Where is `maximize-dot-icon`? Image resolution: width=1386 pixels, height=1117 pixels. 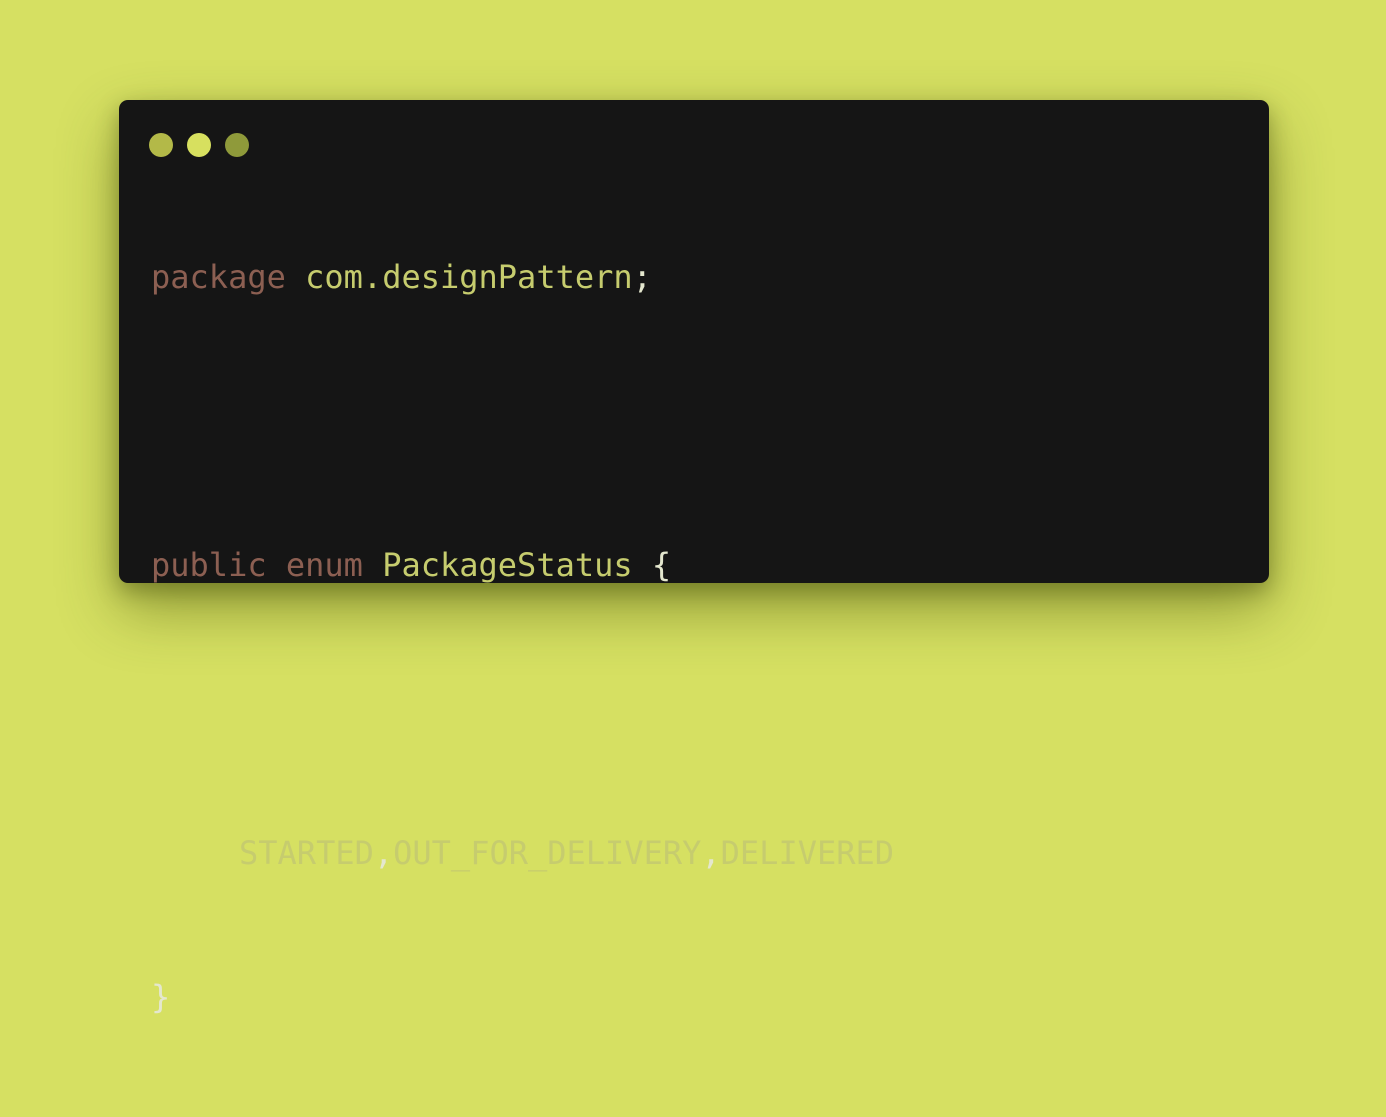
maximize-dot-icon is located at coordinates (237, 145).